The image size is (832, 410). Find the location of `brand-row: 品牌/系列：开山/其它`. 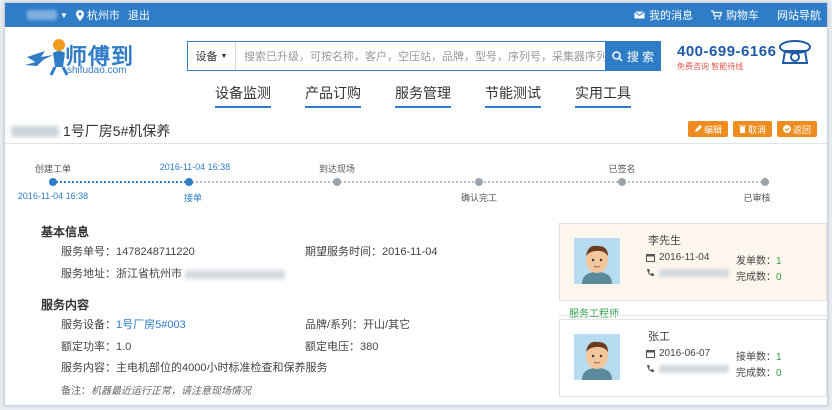

brand-row: 品牌/系列：开山/其它 is located at coordinates (357, 324).